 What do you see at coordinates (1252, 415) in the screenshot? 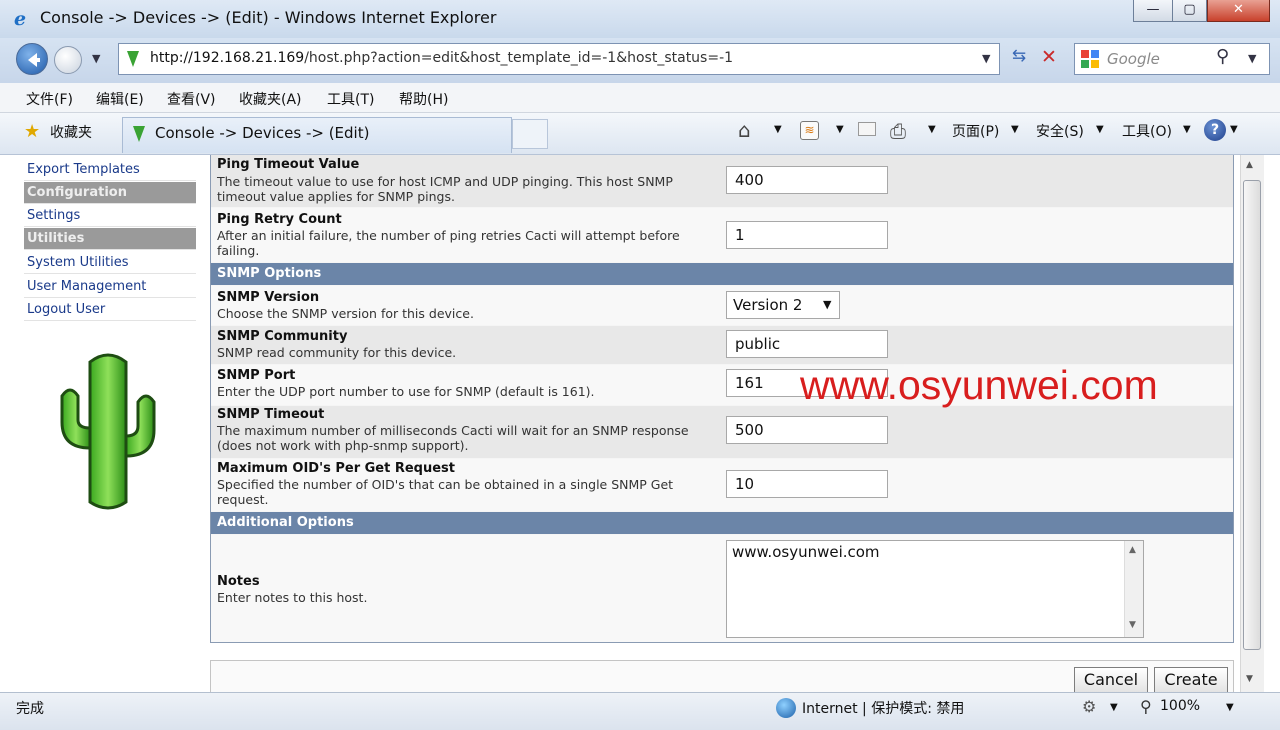
I see `page-scroll-thumb` at bounding box center [1252, 415].